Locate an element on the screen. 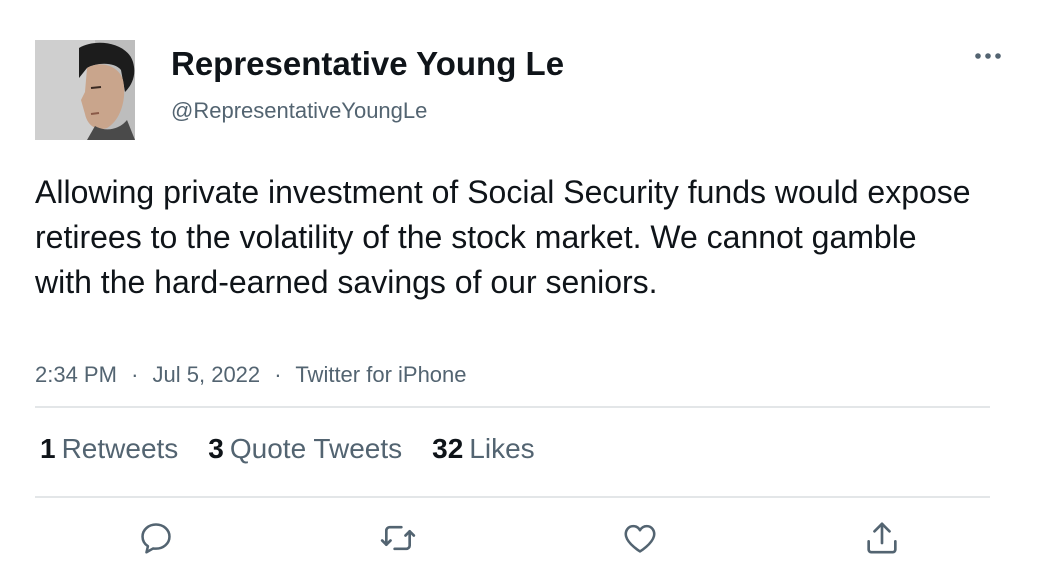  heart-icon is located at coordinates (640, 538).